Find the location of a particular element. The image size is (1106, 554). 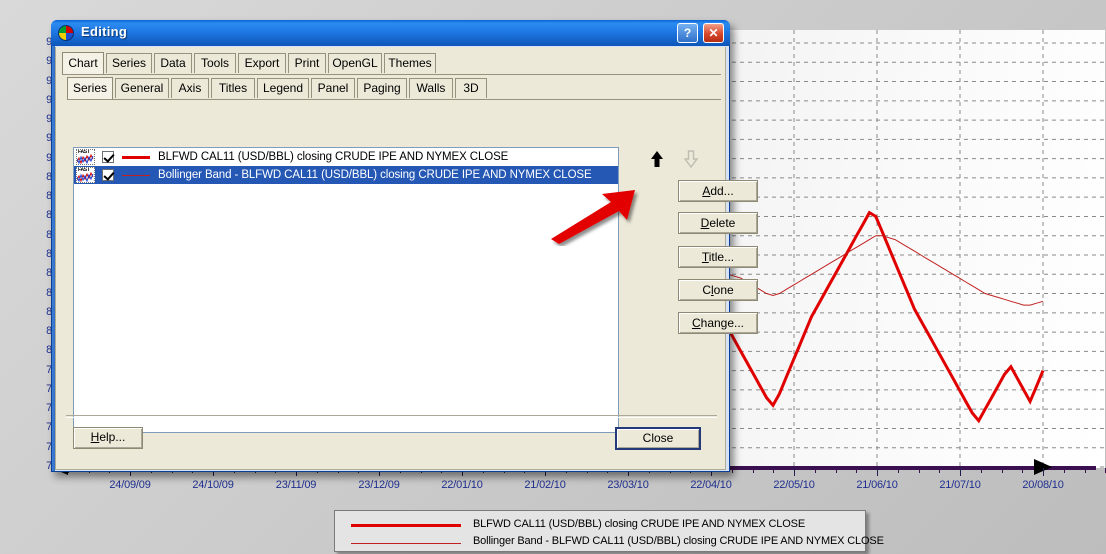

tab-3d: 3D is located at coordinates (471, 88).